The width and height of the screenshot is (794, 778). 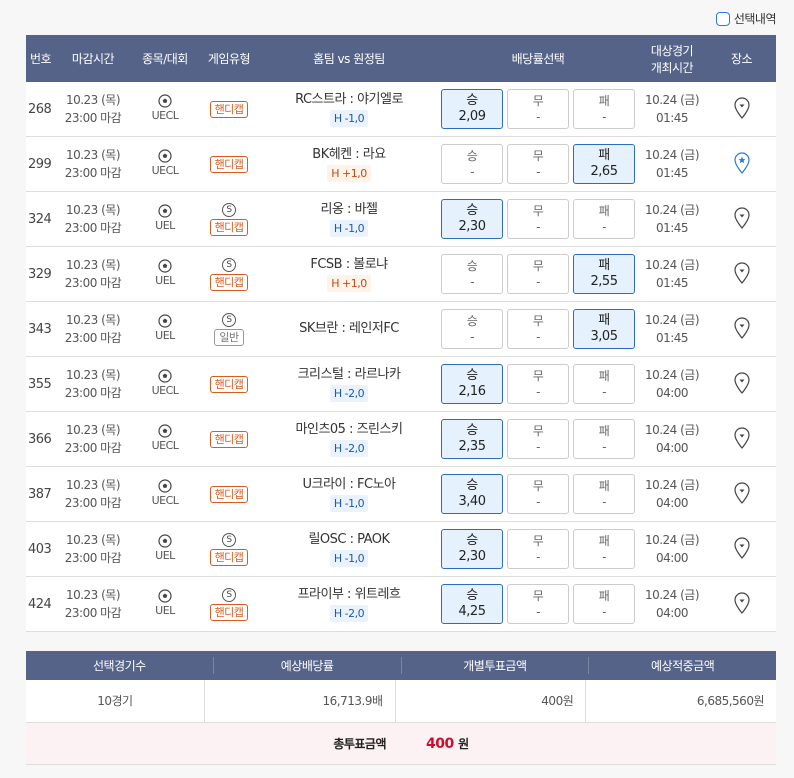 What do you see at coordinates (360, 744) in the screenshot?
I see `total-label: 총투표금액` at bounding box center [360, 744].